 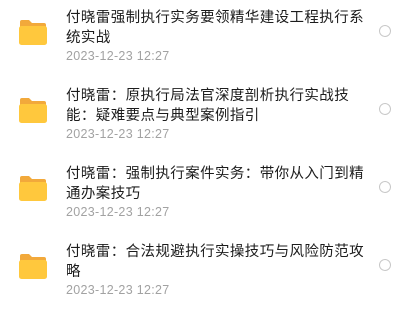 I want to click on folder-title: 付晓雷：强制执行案件实务：带你从入门到精通办案技巧, so click(x=215, y=184).